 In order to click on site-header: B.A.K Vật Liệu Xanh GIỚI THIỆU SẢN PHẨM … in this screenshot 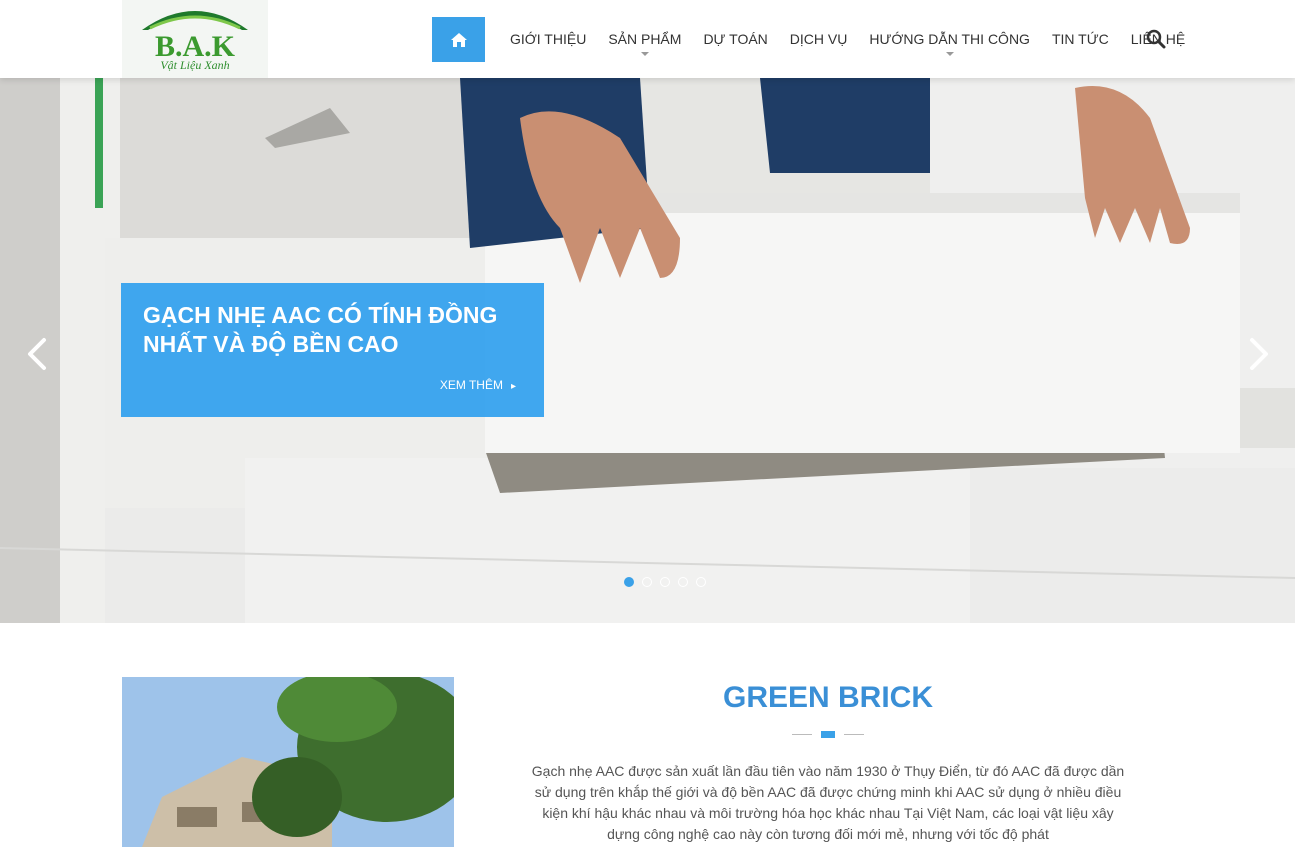, I will do `click(647, 39)`.